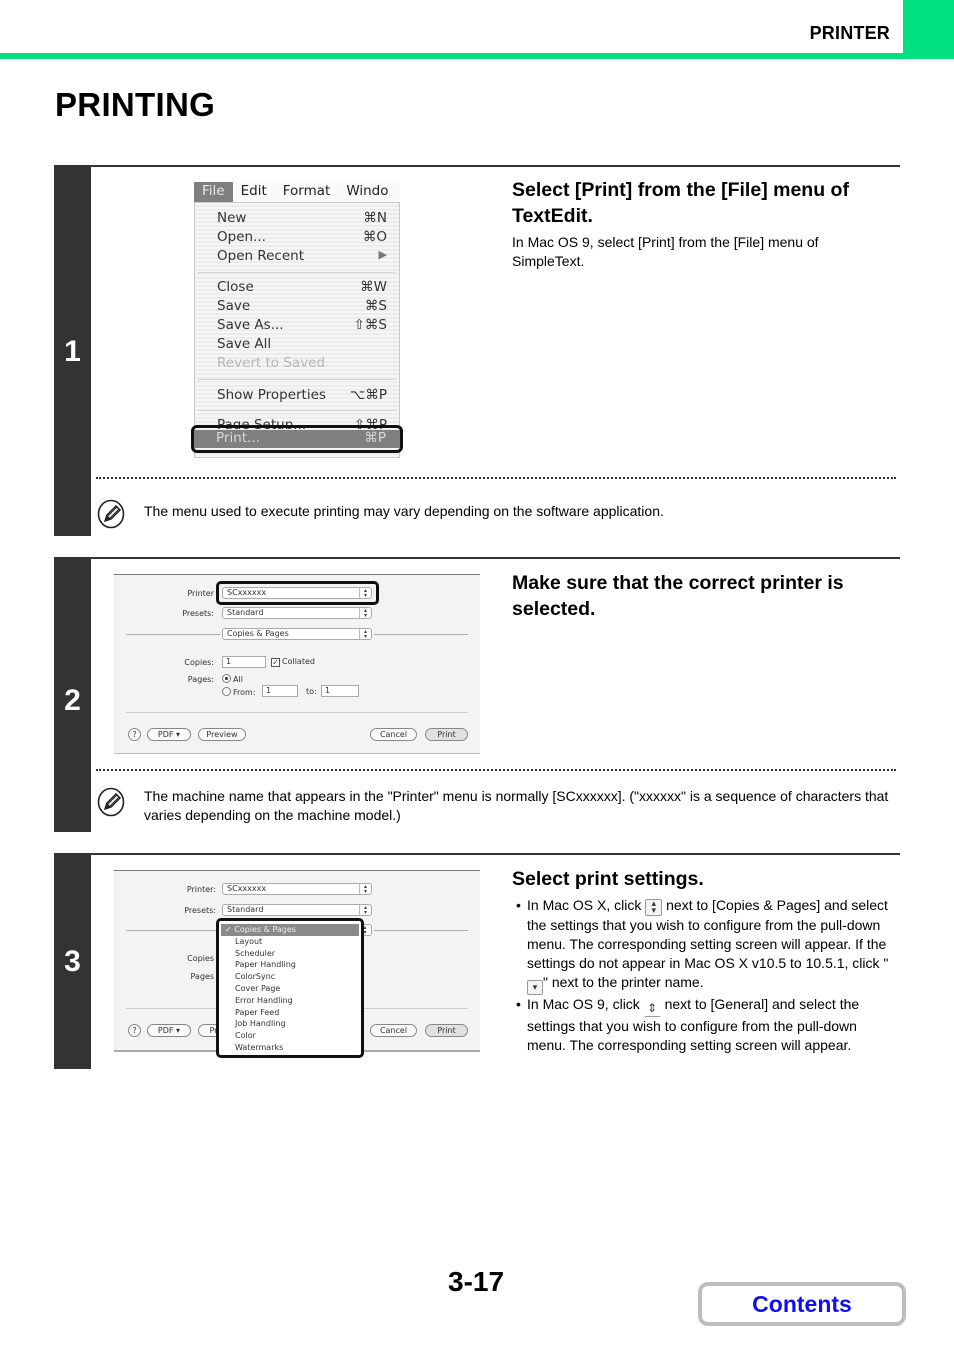  What do you see at coordinates (290, 1024) in the screenshot?
I see `dropdown-item-job-handling: Job Handling` at bounding box center [290, 1024].